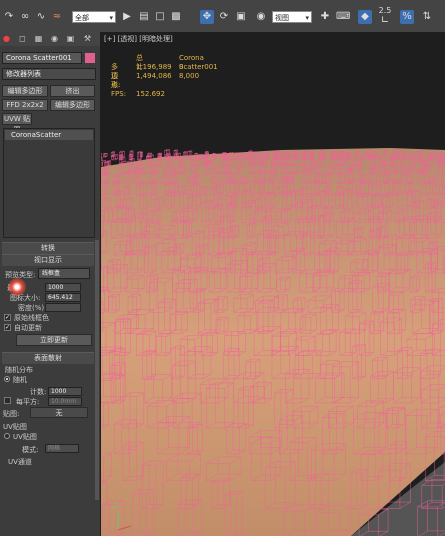 The width and height of the screenshot is (445, 536). Describe the element at coordinates (115, 506) in the screenshot. I see `svg-text: Z` at that location.